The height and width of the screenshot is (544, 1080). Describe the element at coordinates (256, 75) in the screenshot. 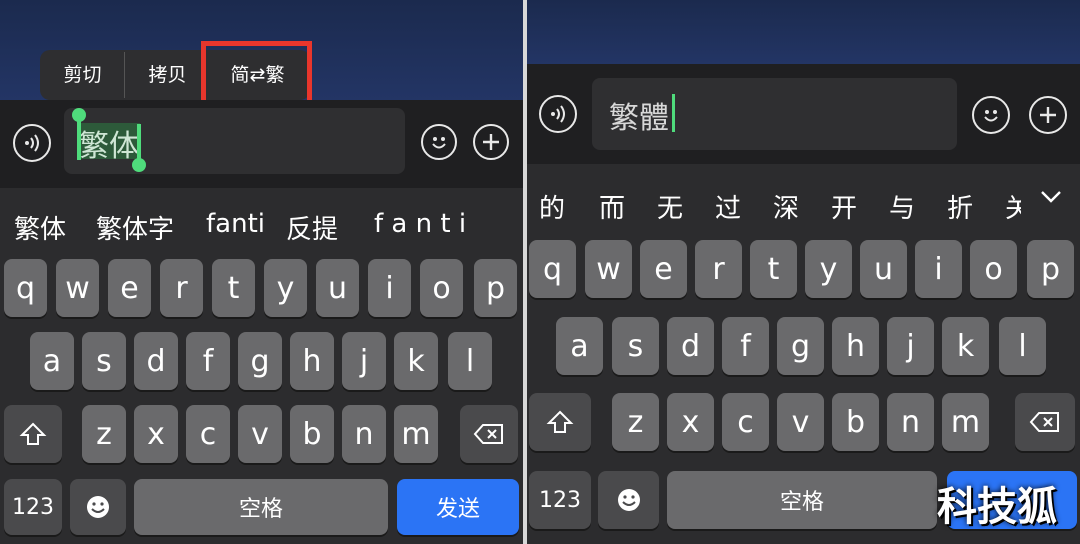

I see `highlight-box` at that location.